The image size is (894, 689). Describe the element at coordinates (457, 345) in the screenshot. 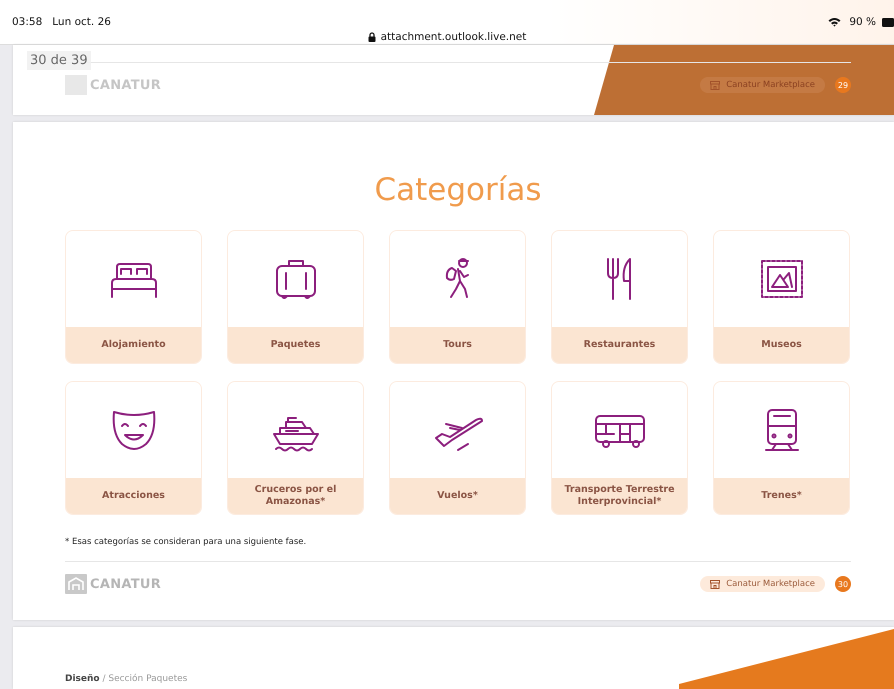

I see `category-label: Tours` at that location.